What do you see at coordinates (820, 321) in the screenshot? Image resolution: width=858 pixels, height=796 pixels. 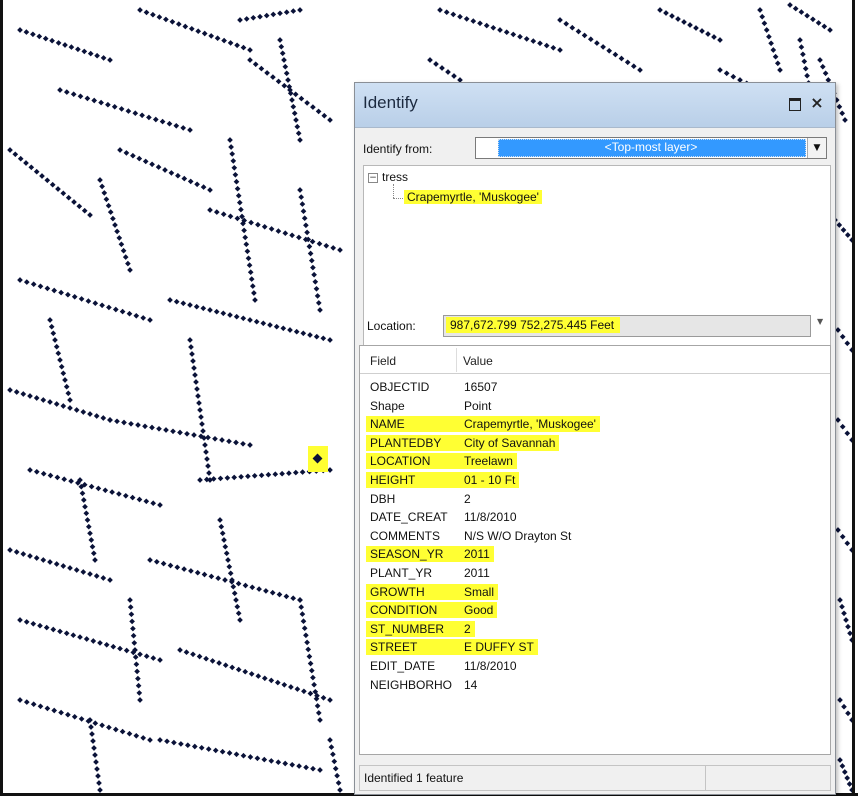 I see `location-dropdown-icon: ▼` at bounding box center [820, 321].